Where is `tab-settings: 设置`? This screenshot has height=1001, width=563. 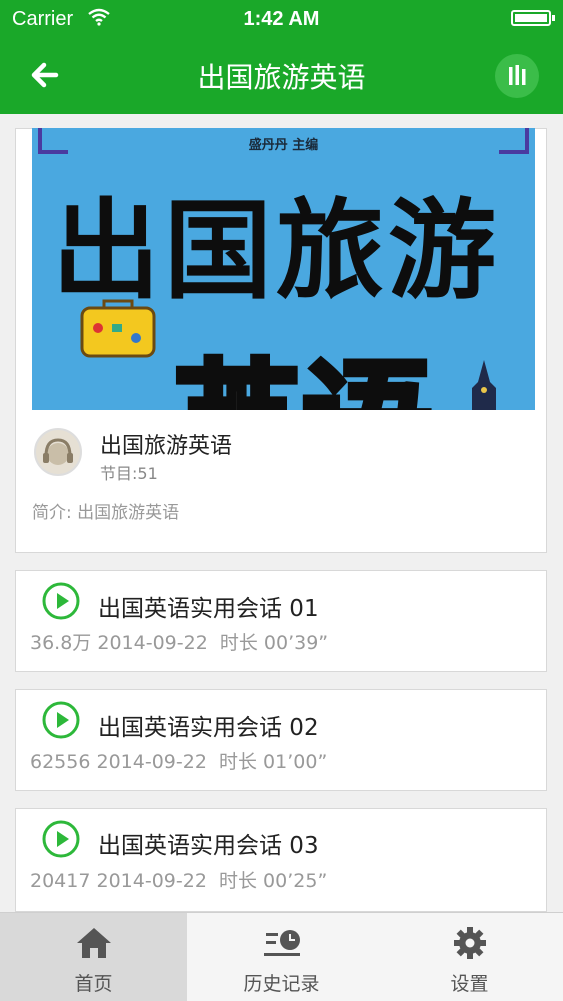 tab-settings: 设置 is located at coordinates (469, 957).